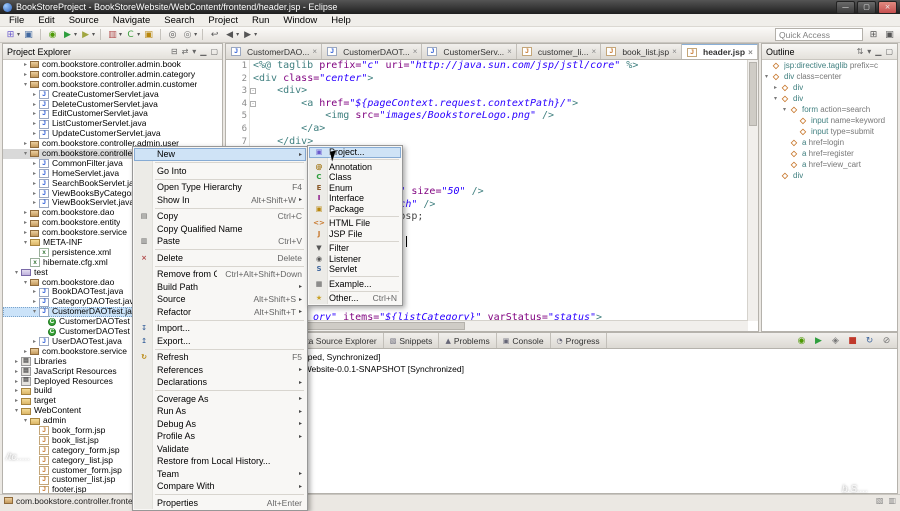 Image resolution: width=900 pixels, height=511 pixels. Describe the element at coordinates (255, 34) in the screenshot. I see `forward-dropdown-icon: ▾` at that location.